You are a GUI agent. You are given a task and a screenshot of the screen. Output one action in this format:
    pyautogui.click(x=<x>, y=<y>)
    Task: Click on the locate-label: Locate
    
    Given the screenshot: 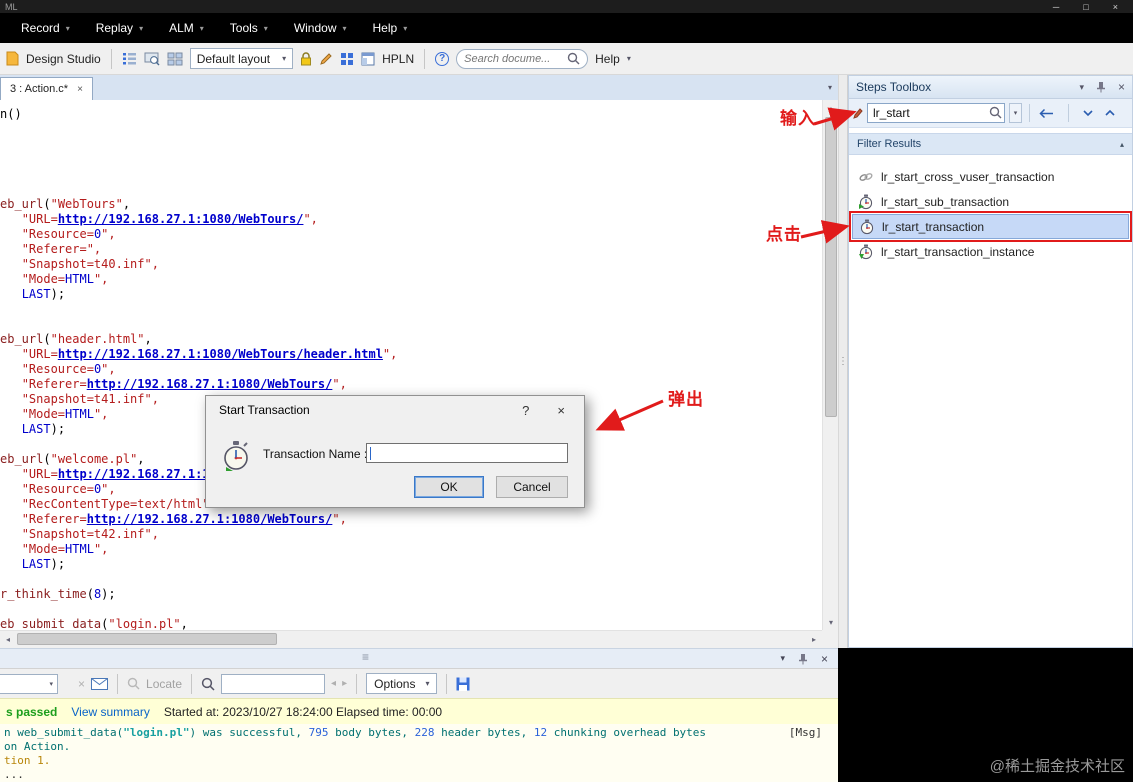 What is the action you would take?
    pyautogui.click(x=164, y=684)
    